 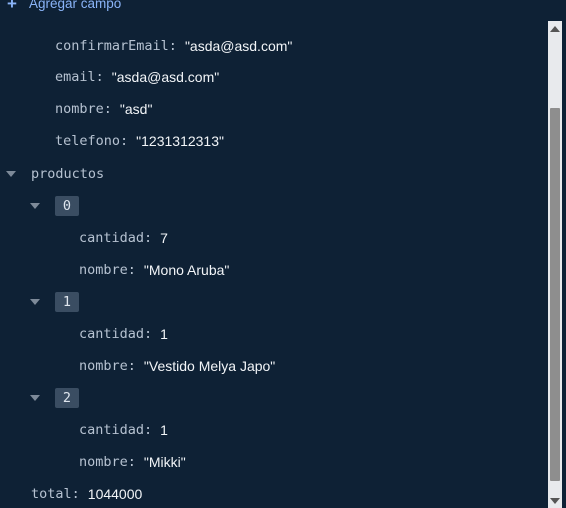 I want to click on field-key: confirmarEmail, so click(x=112, y=46).